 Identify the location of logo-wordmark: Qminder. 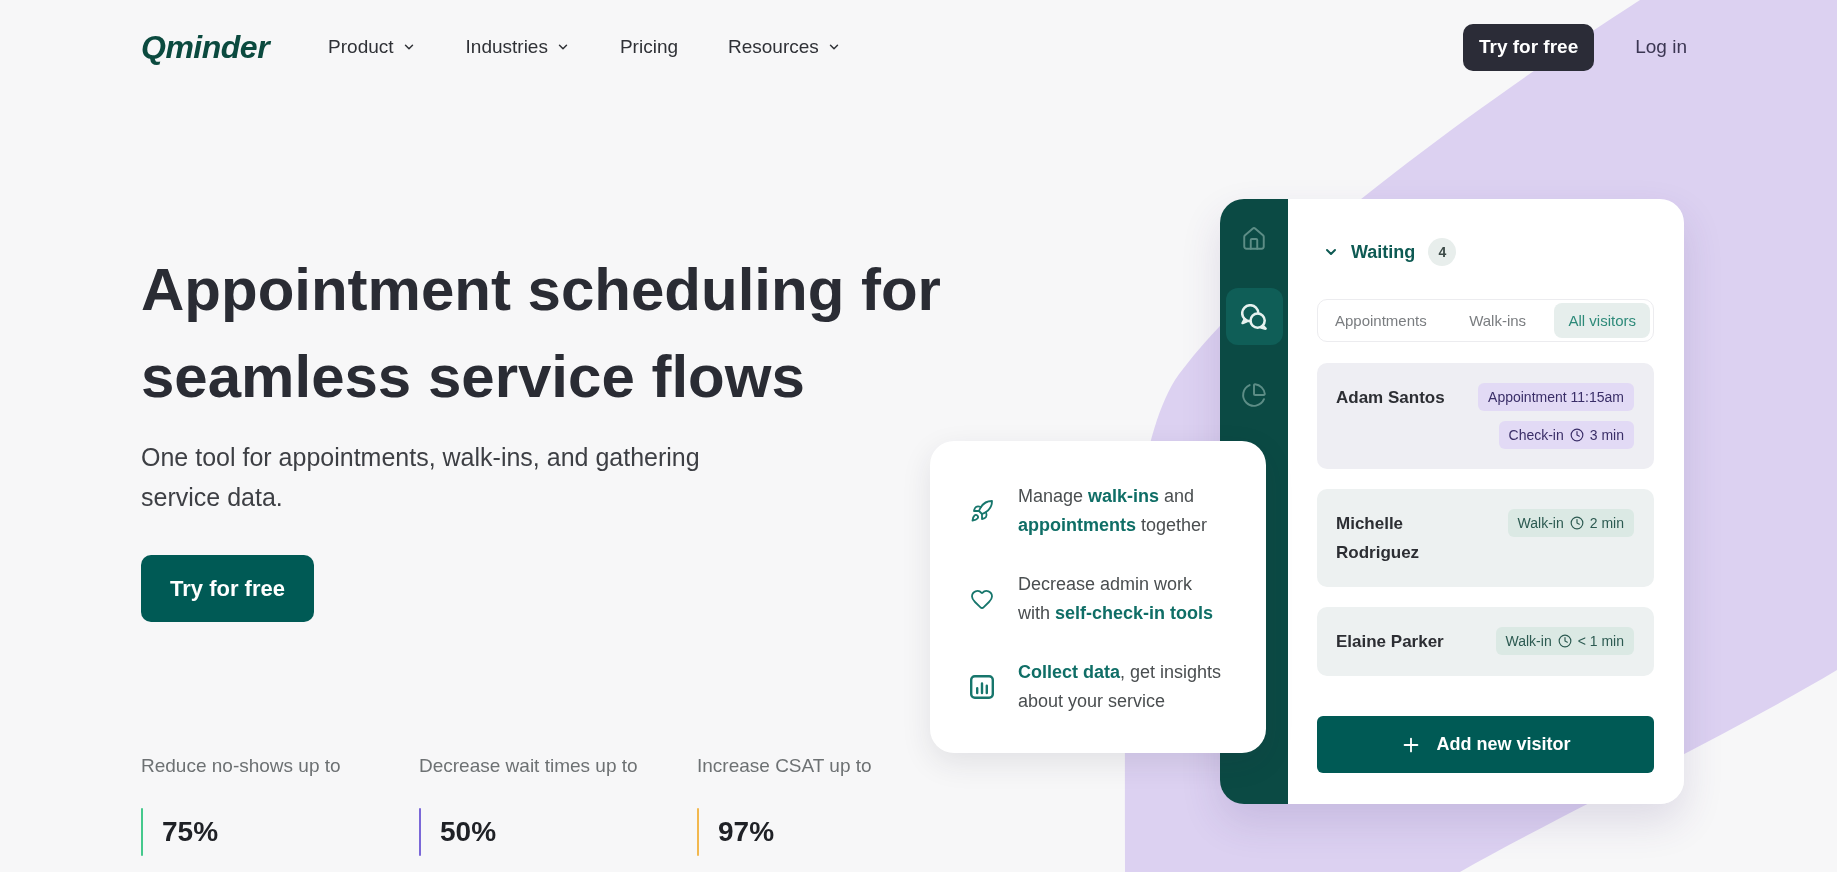
(205, 47).